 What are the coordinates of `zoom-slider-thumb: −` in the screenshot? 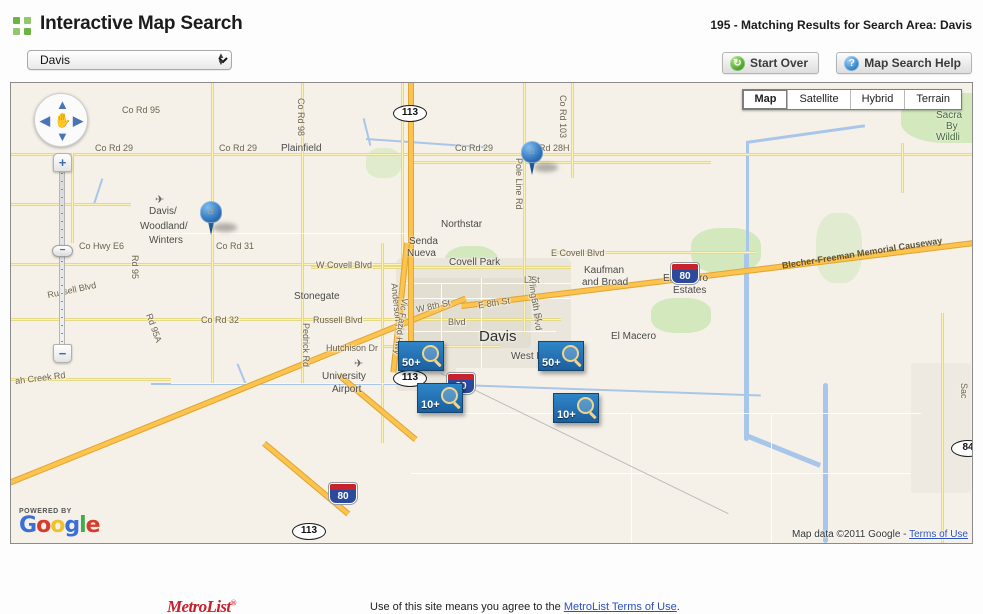 It's located at (62, 251).